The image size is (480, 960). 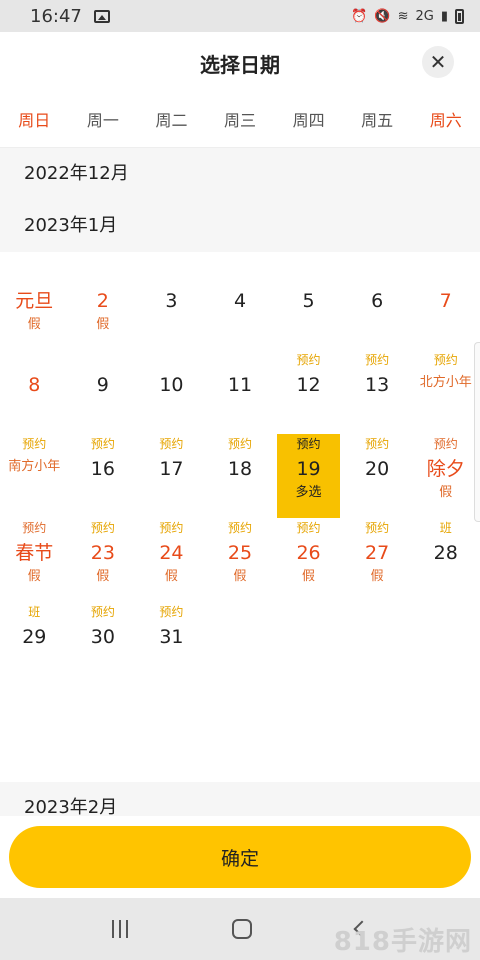 I want to click on day-cell: 4, so click(x=240, y=308).